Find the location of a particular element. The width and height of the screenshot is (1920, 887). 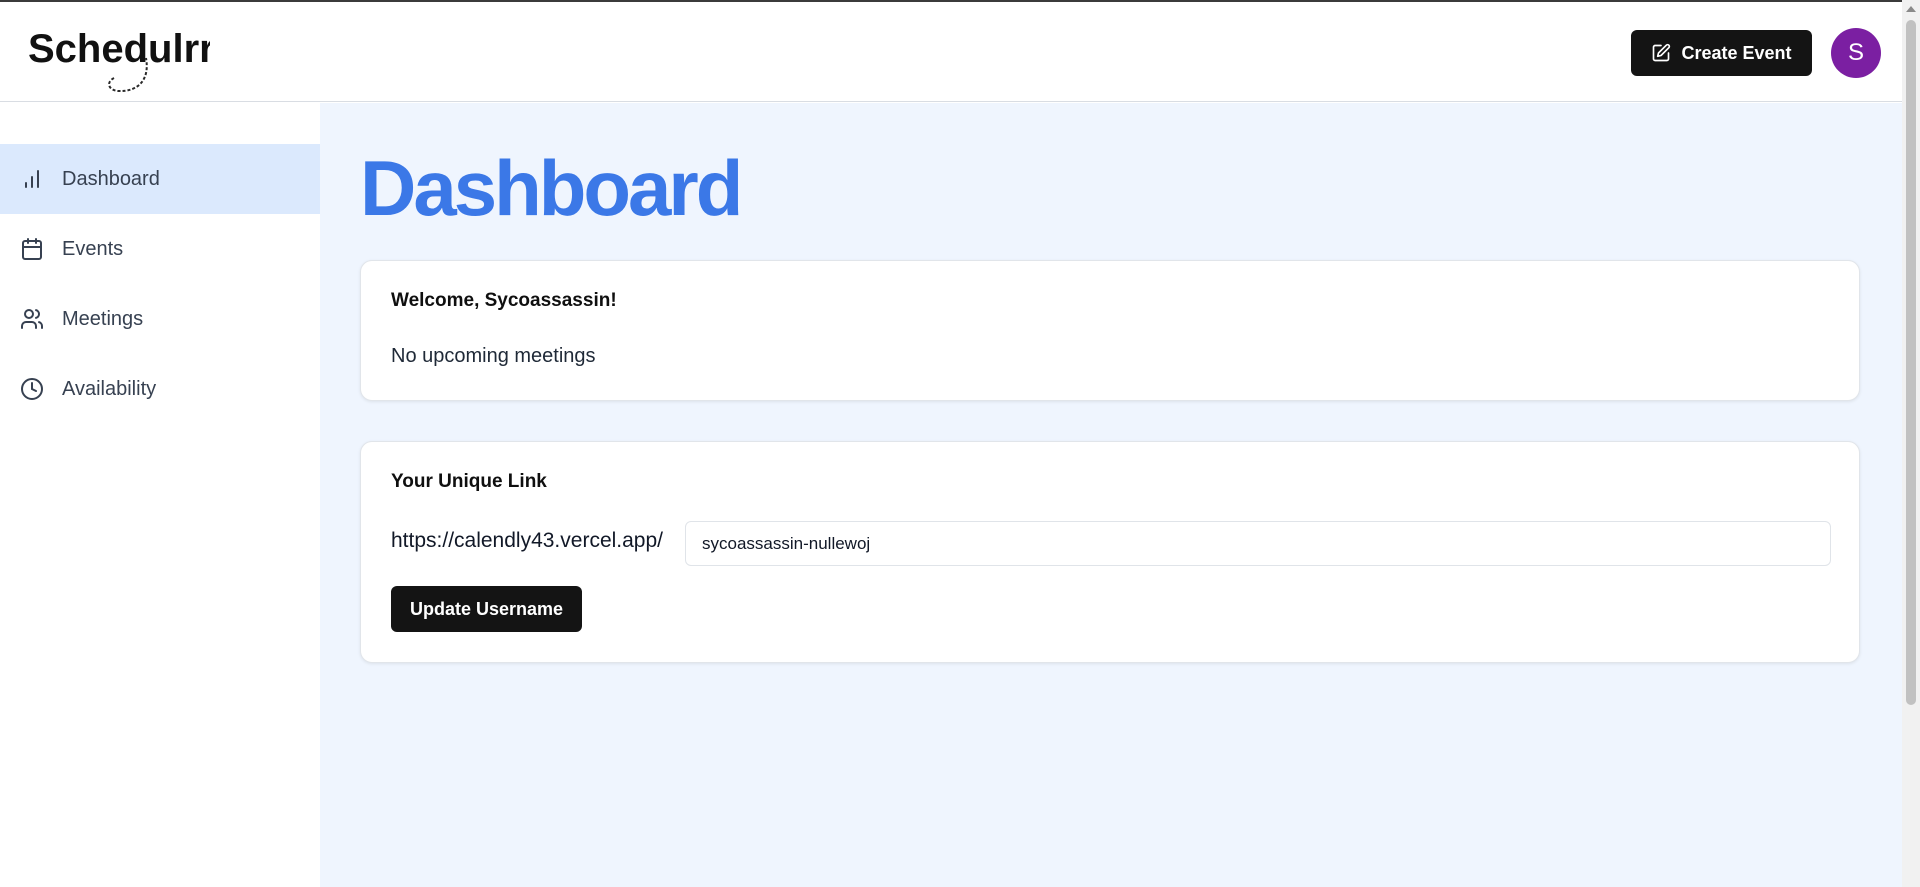

link-prefix: https://calendly43.vercel.app/ is located at coordinates (527, 540).